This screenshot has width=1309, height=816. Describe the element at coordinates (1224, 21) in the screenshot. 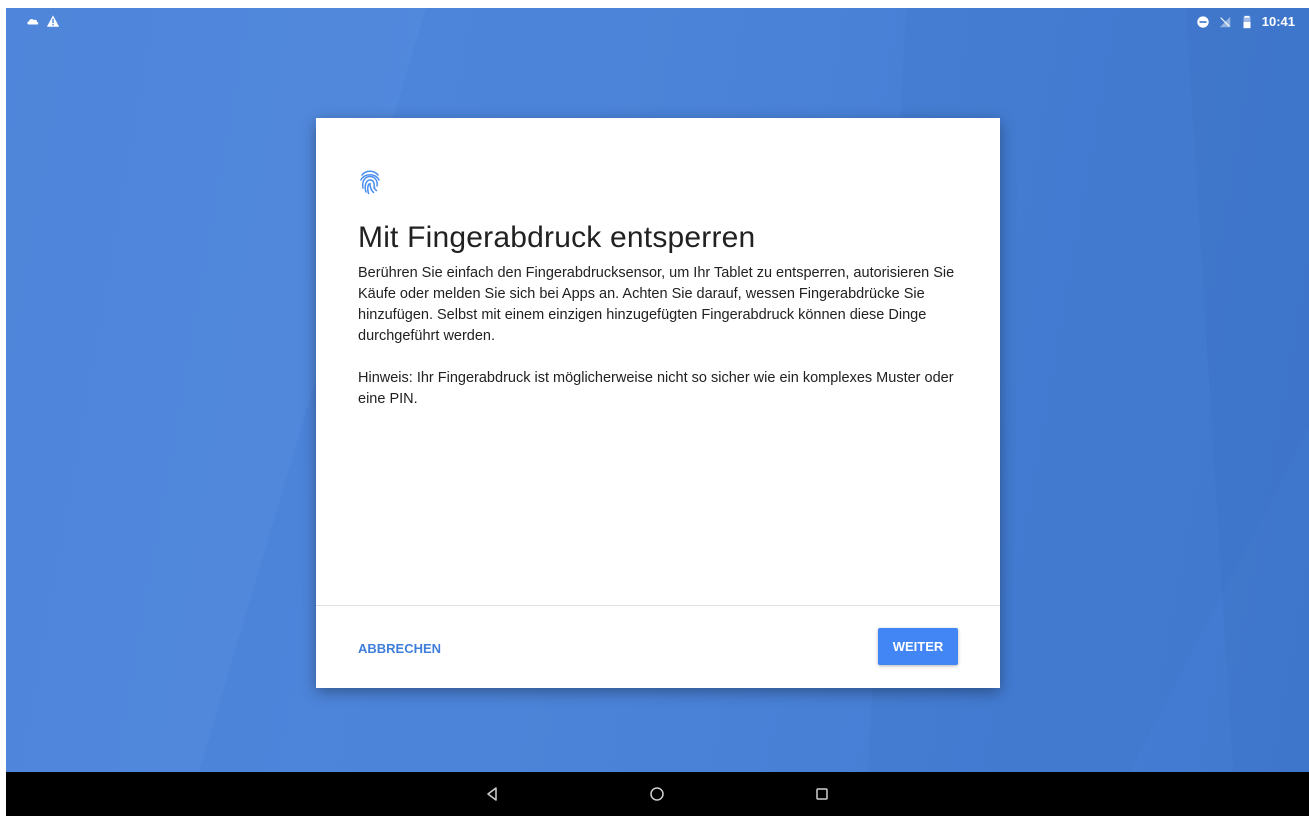

I see `no-signal-icon` at that location.